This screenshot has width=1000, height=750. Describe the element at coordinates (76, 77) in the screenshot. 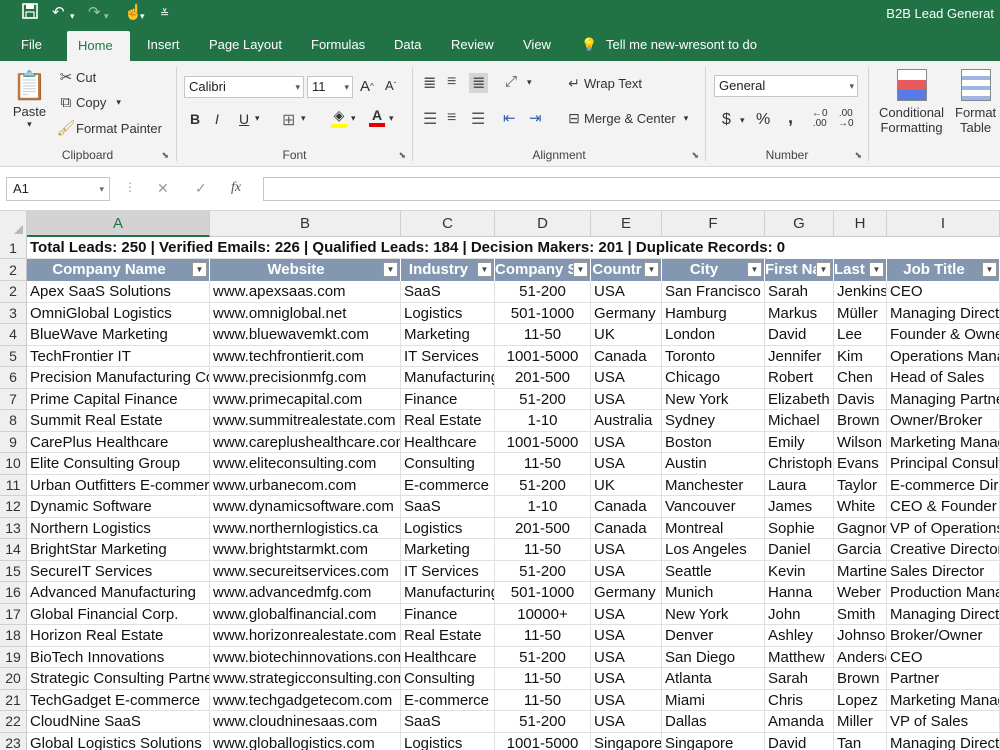

I see `cut-button: ✂ Cut` at that location.